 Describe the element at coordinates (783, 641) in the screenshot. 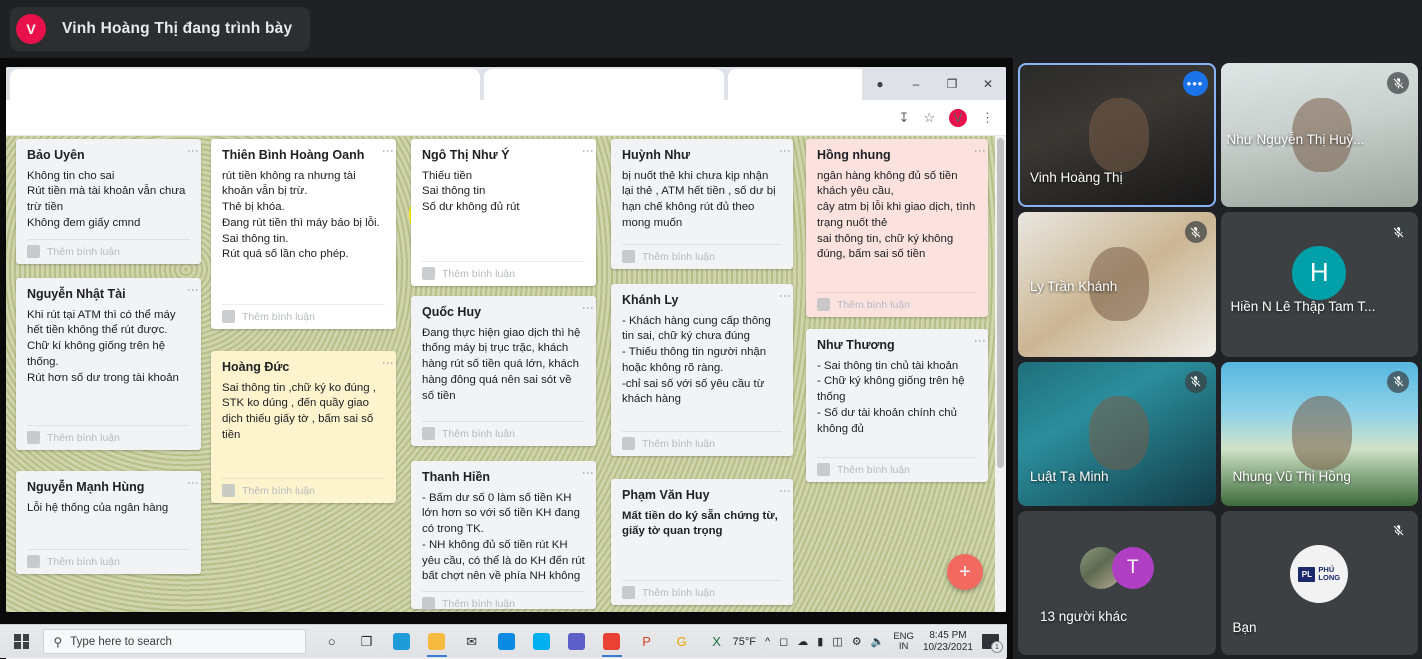

I see `onedrive-sync-icon: ◻` at that location.